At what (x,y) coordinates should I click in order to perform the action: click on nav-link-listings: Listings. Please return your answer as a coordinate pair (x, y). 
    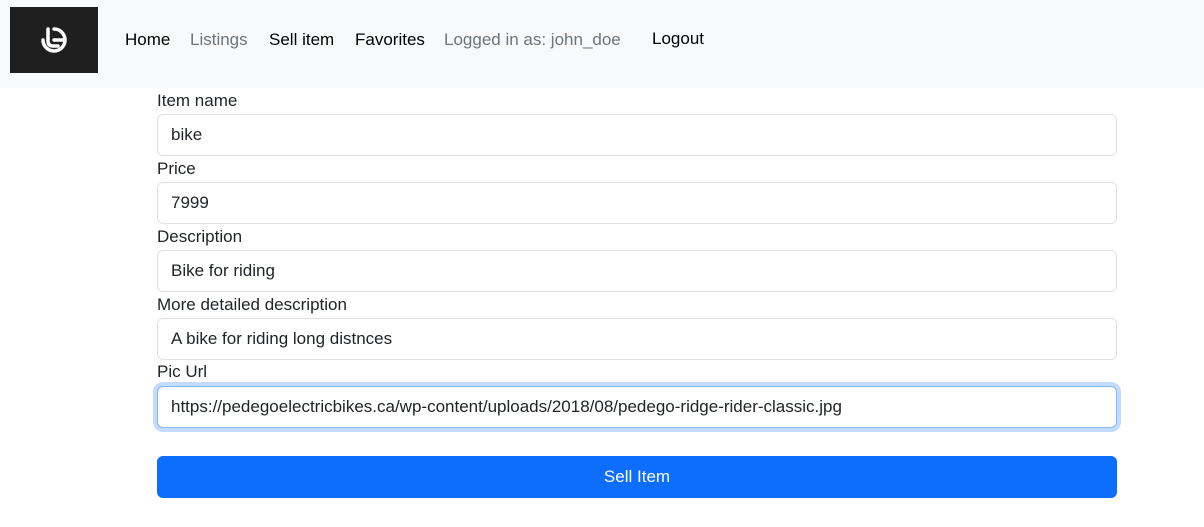
    Looking at the image, I should click on (219, 40).